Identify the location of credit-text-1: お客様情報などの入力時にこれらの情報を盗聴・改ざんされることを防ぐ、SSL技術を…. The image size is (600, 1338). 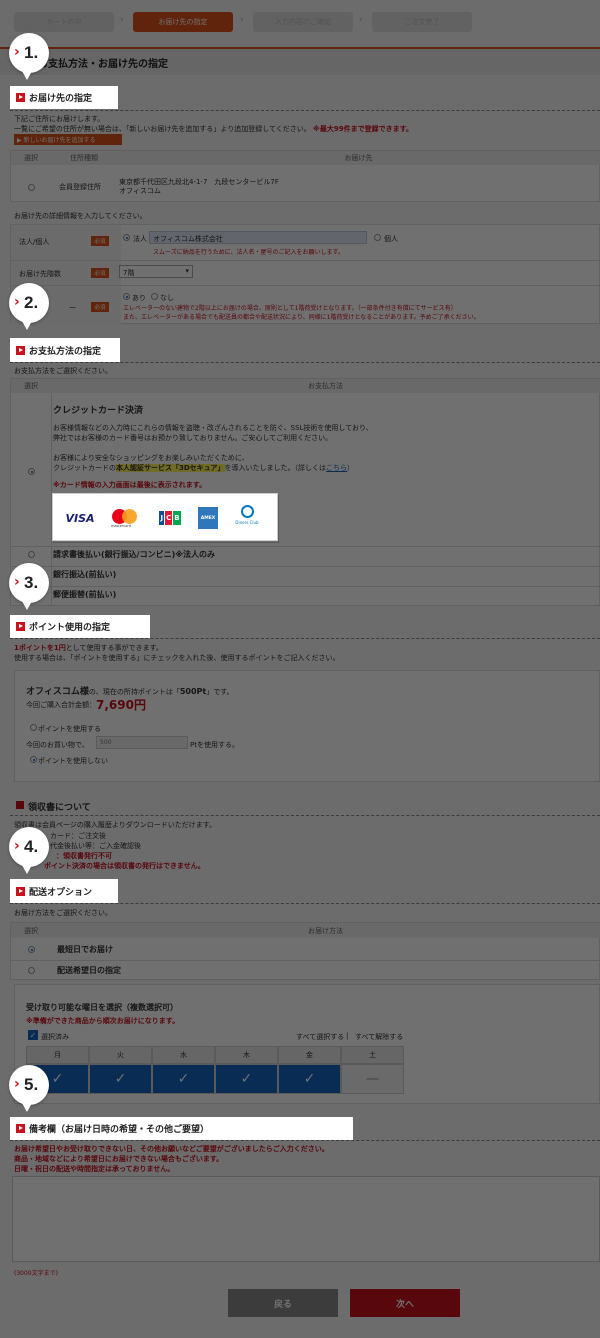
(213, 428).